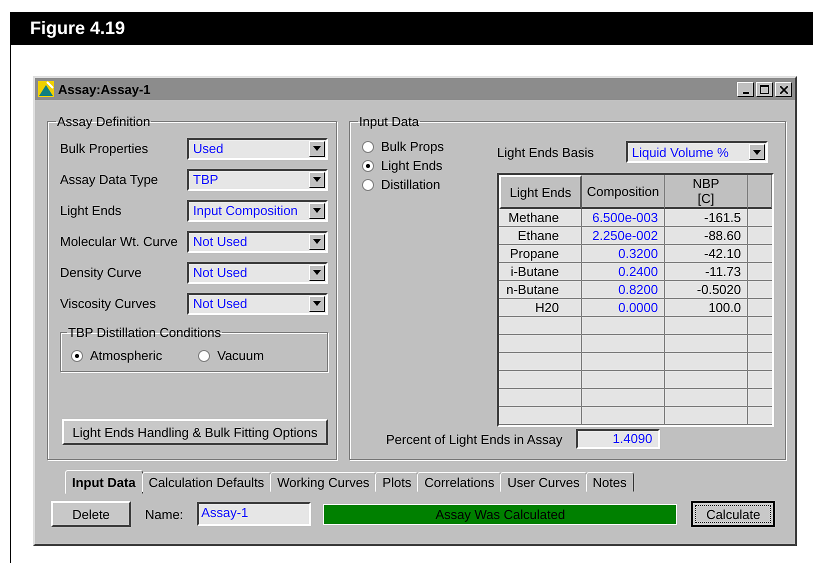 The image size is (813, 563). I want to click on calculate-button: Calculate, so click(733, 514).